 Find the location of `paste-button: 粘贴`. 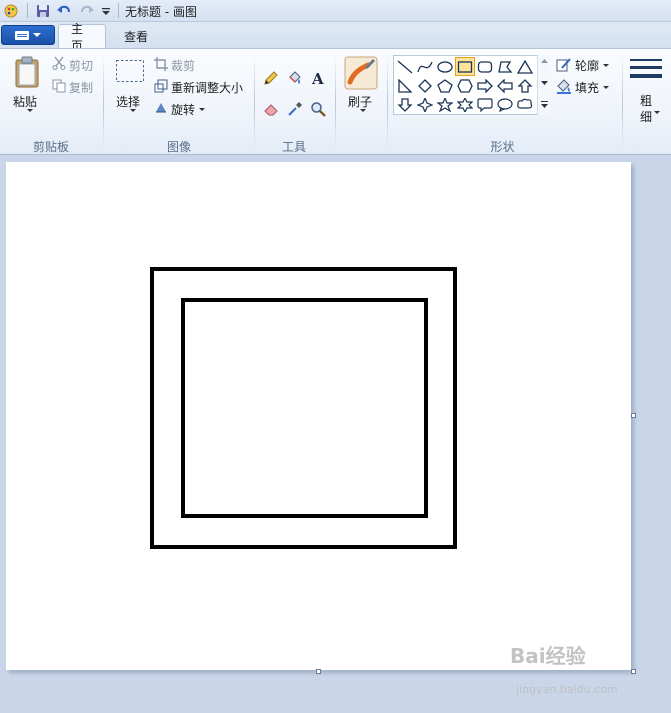

paste-button: 粘贴 is located at coordinates (25, 101).